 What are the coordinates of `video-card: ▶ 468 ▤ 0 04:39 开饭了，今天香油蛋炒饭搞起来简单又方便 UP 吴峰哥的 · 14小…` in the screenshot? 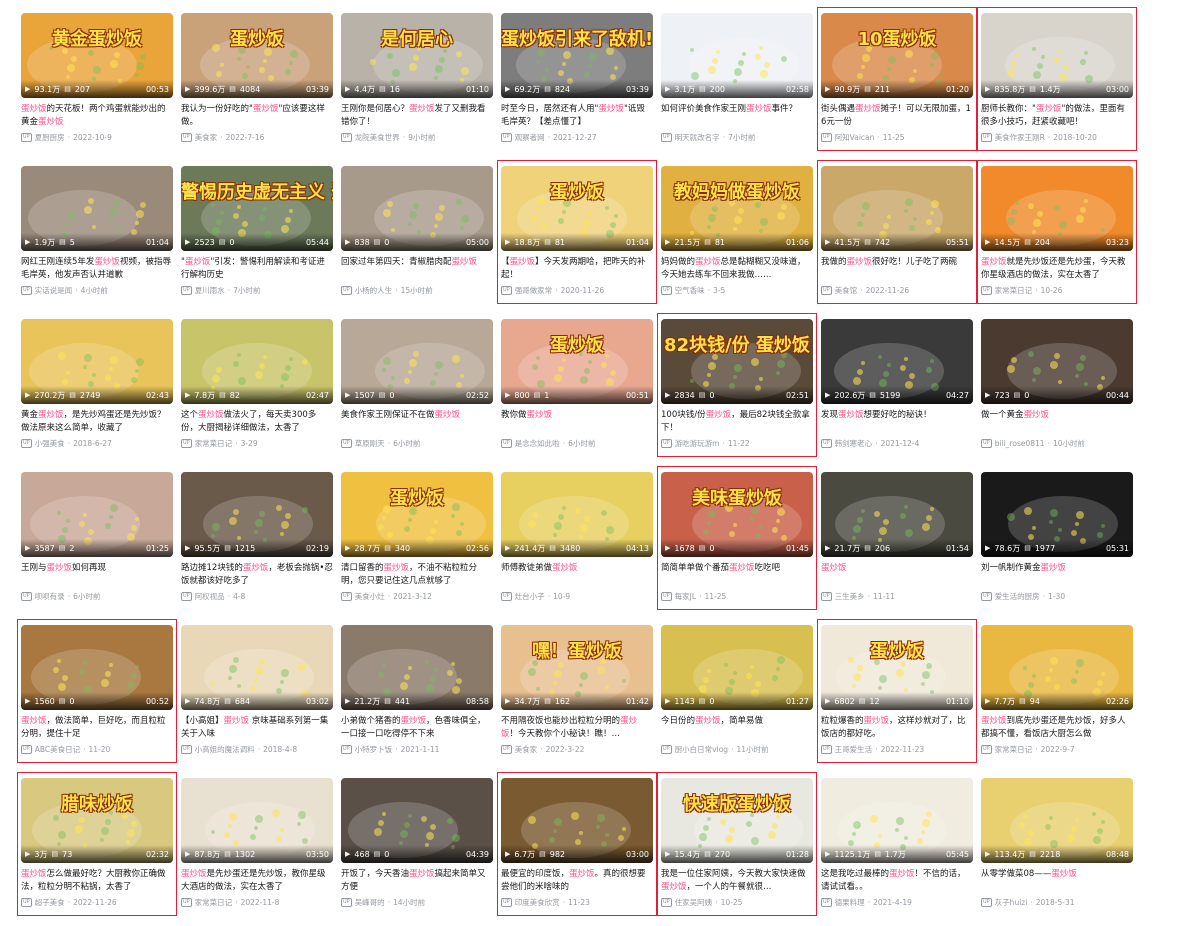 It's located at (417, 843).